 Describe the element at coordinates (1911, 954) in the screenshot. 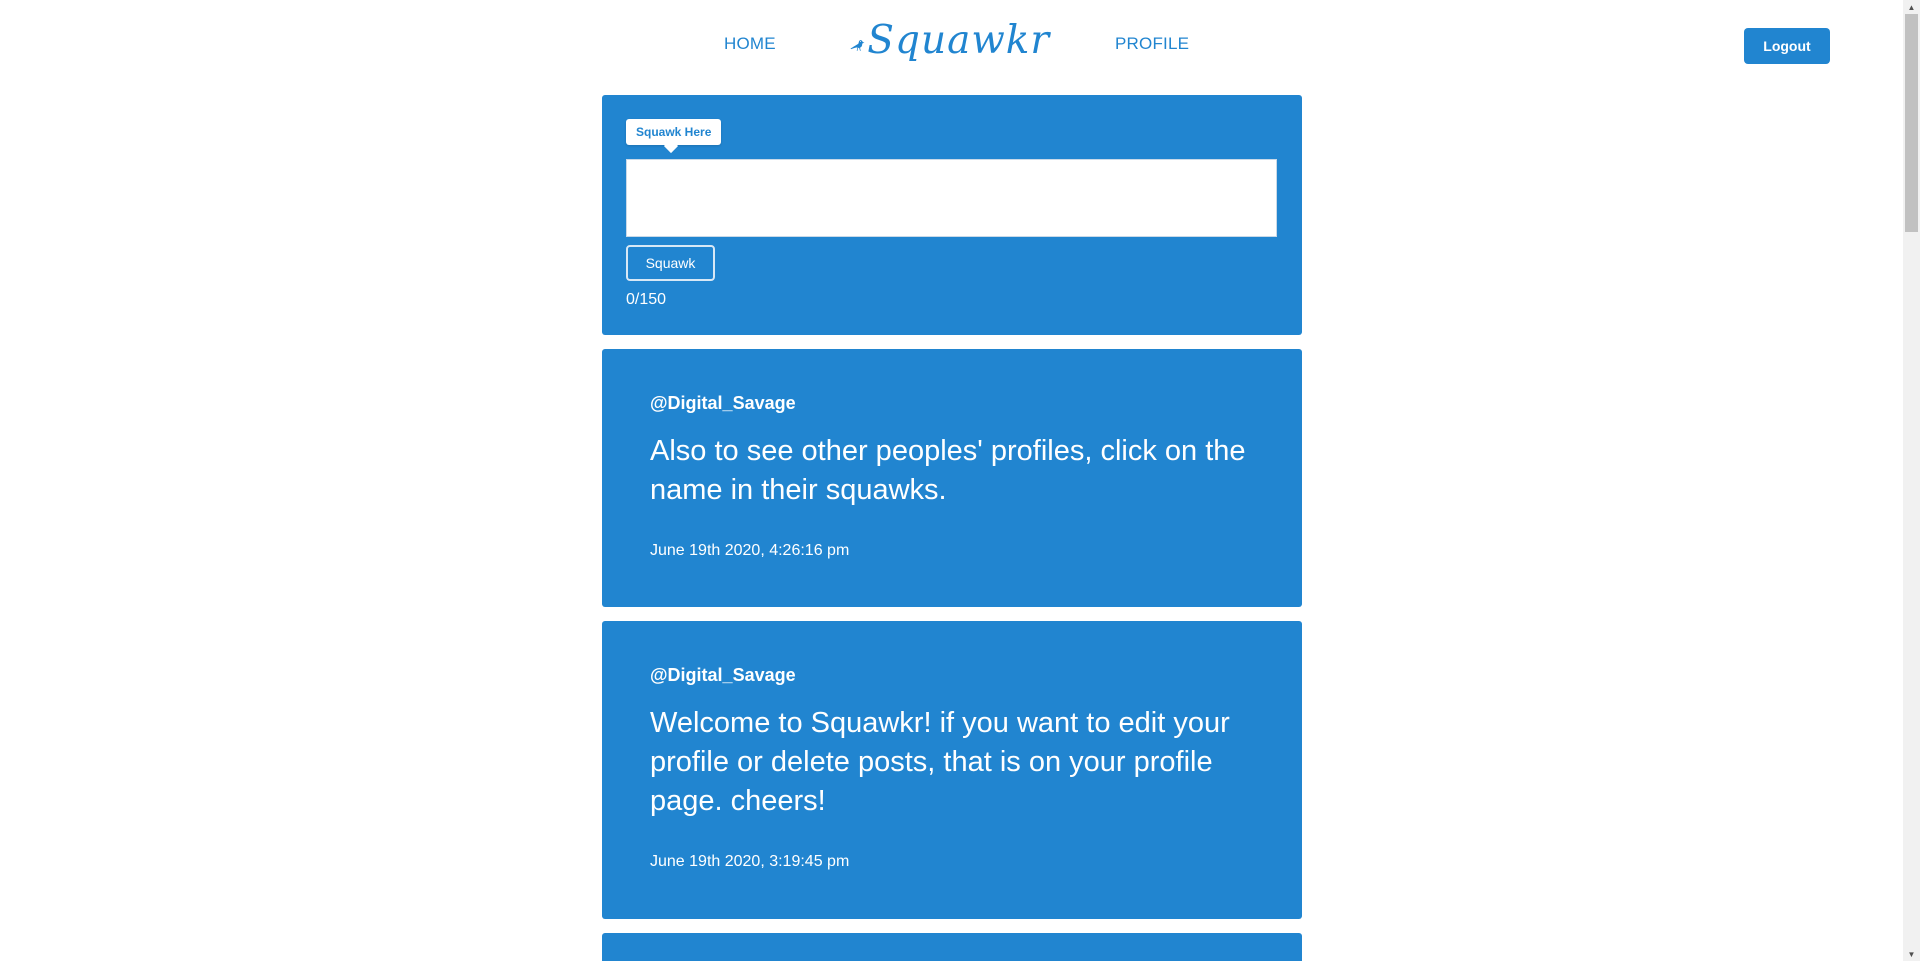

I see `scroll-down-icon: ▼` at that location.